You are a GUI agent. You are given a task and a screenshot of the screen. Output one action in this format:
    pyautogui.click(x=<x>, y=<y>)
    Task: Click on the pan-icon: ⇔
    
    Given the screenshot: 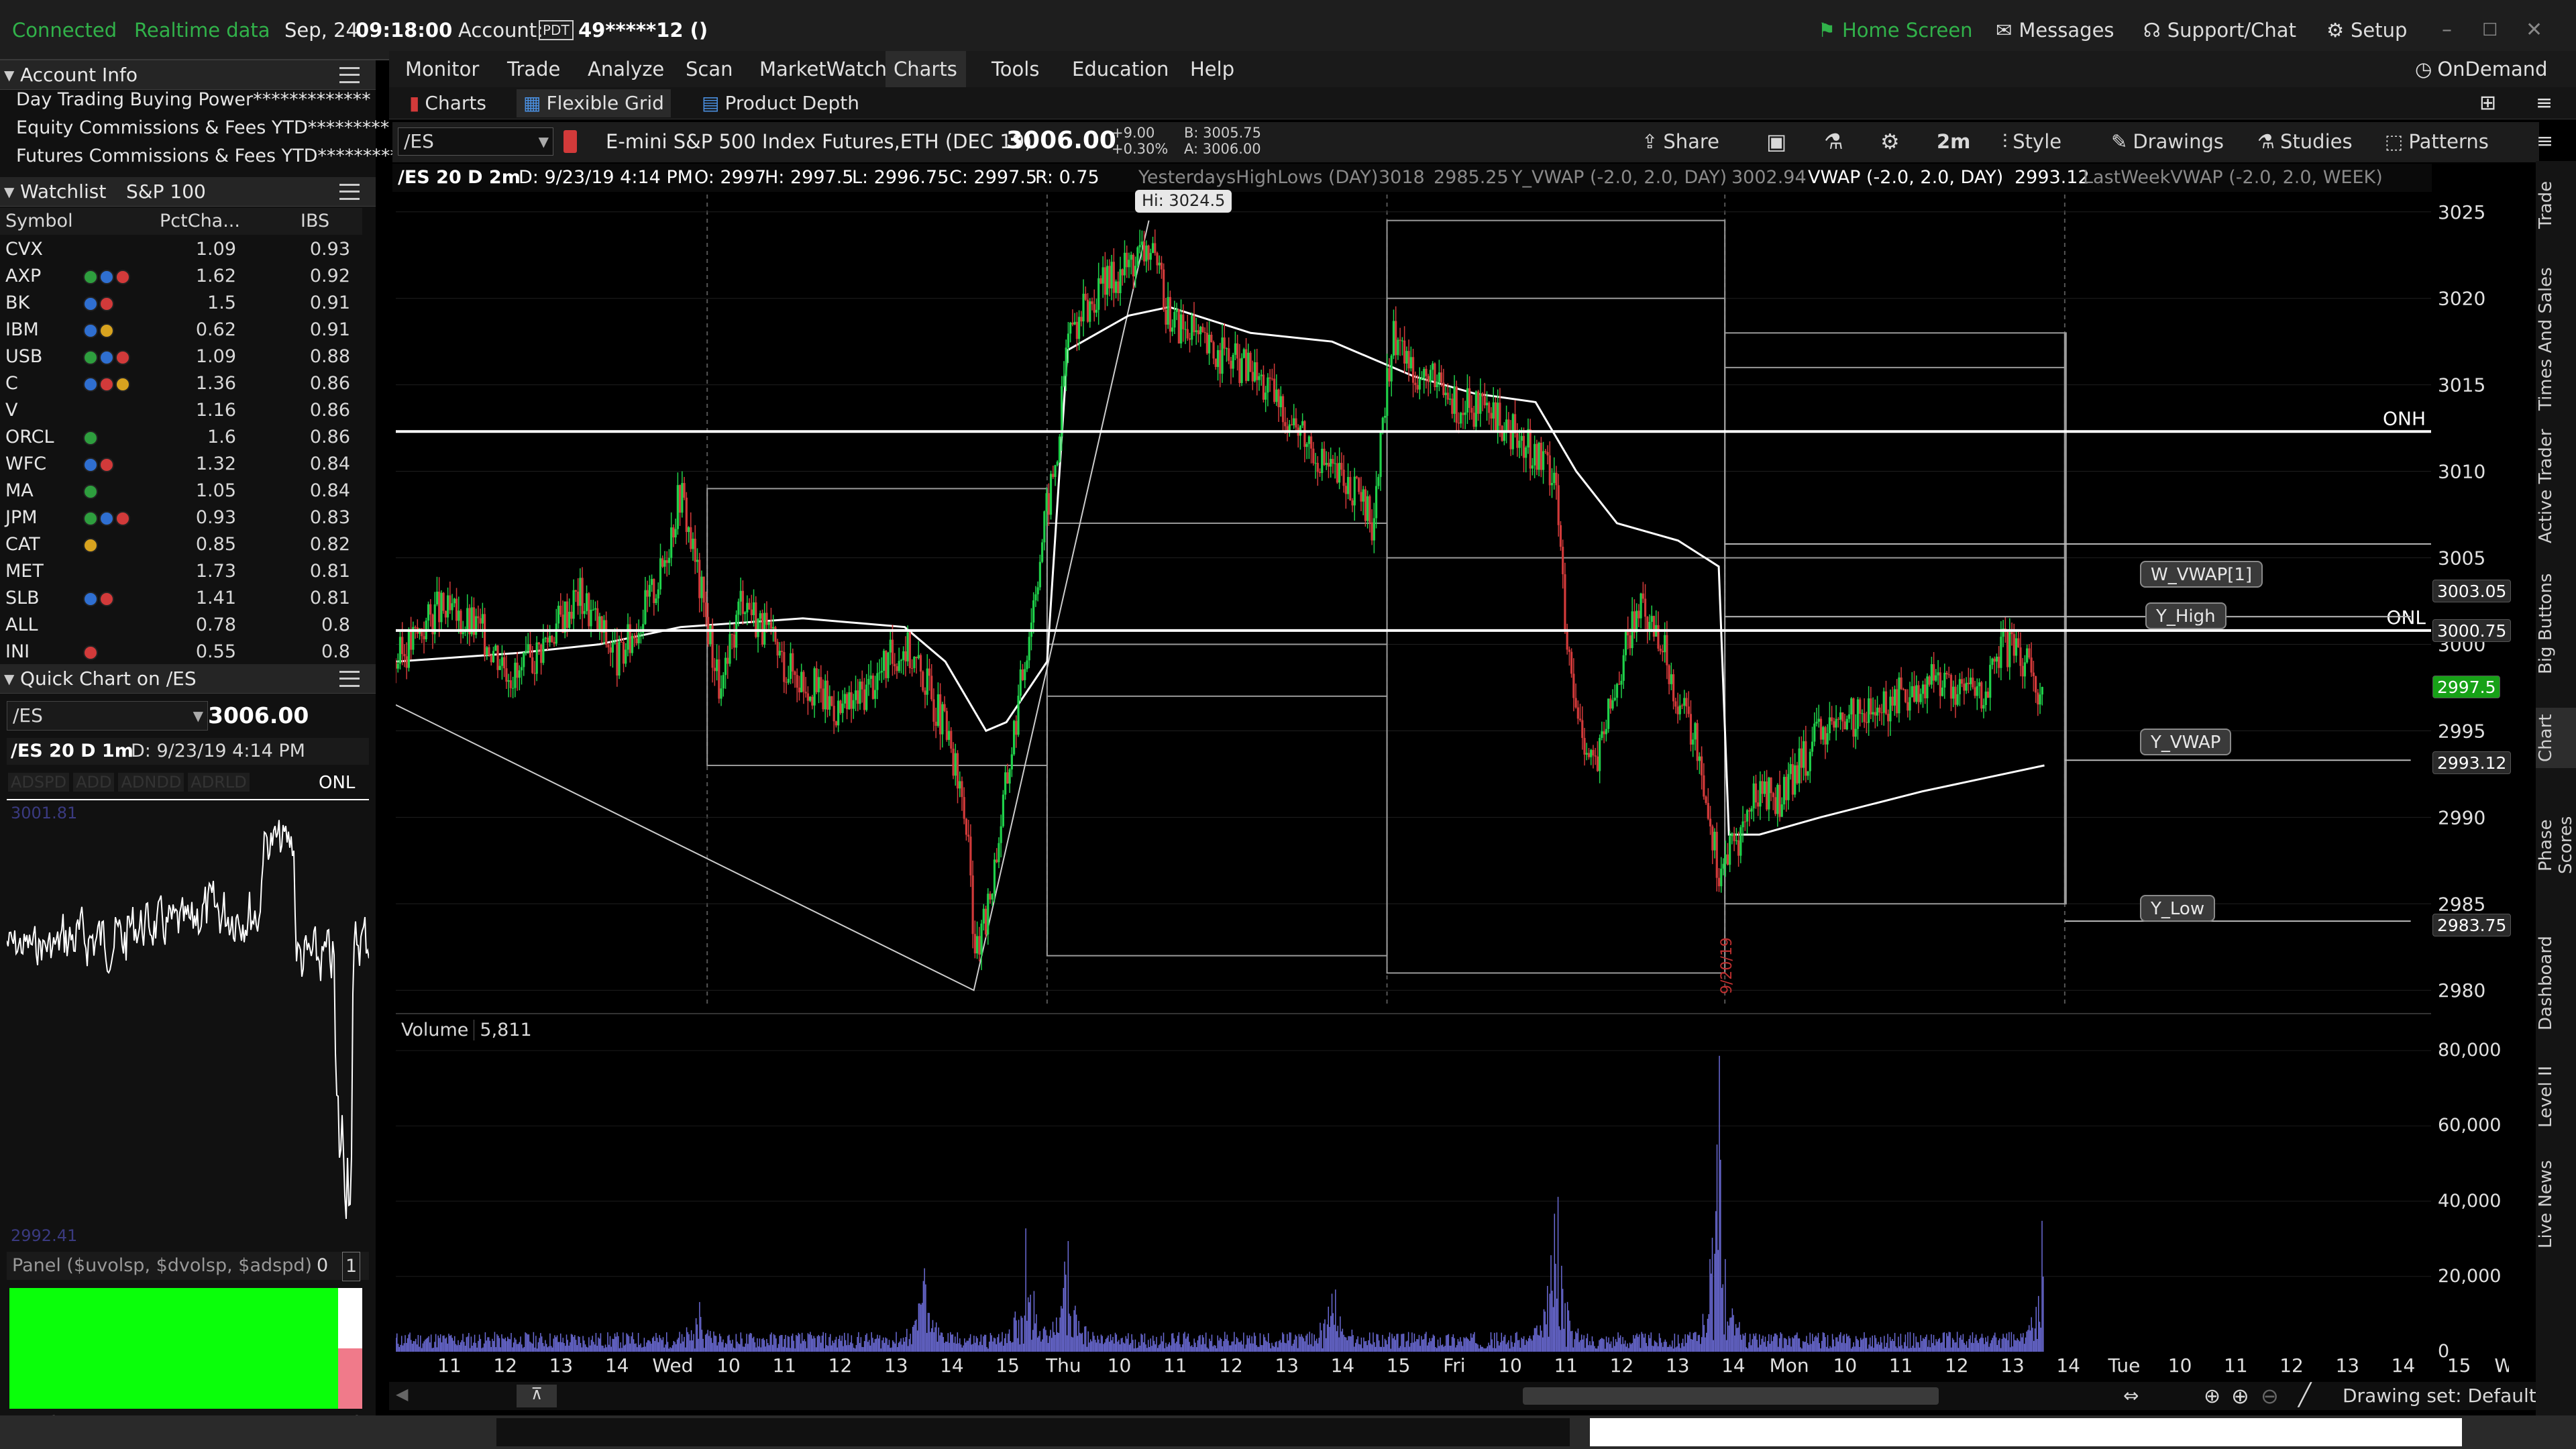 What is the action you would take?
    pyautogui.click(x=2131, y=1396)
    